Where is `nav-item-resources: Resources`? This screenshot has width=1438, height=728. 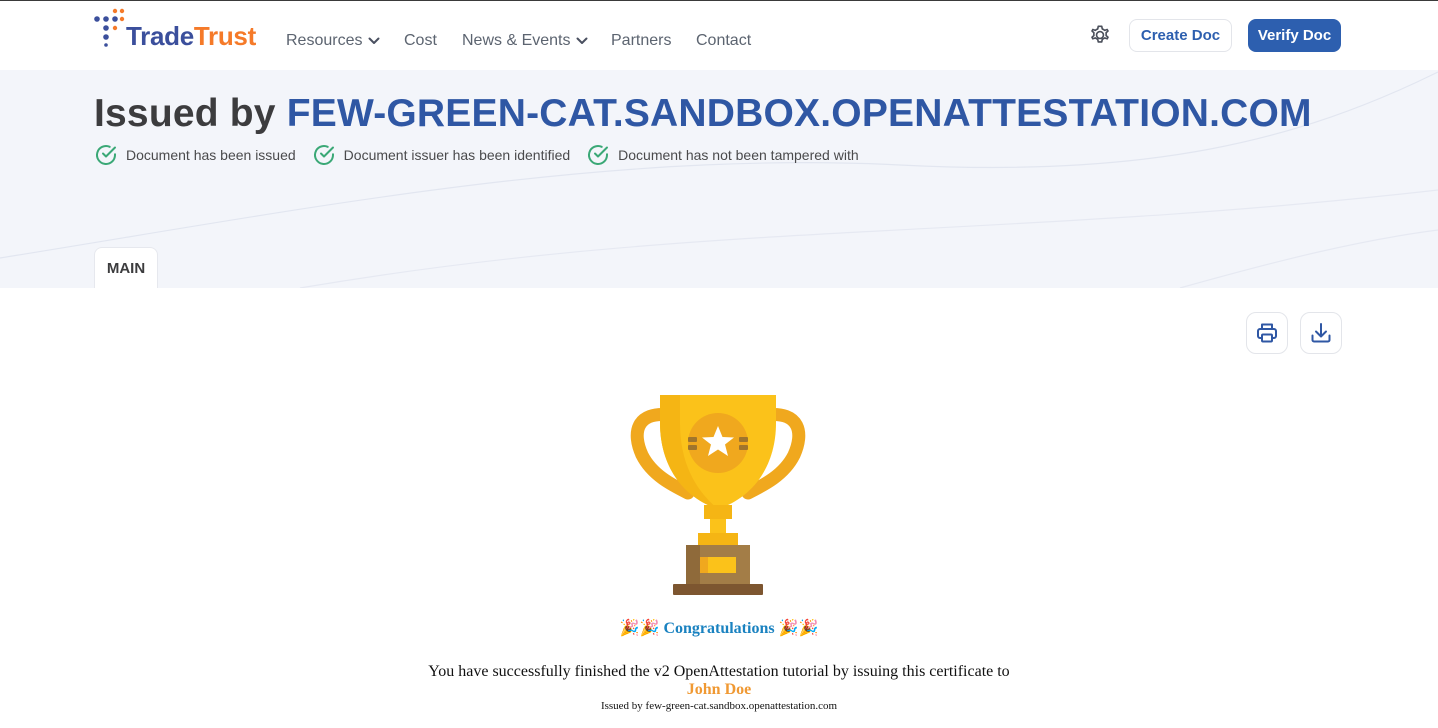 nav-item-resources: Resources is located at coordinates (333, 41).